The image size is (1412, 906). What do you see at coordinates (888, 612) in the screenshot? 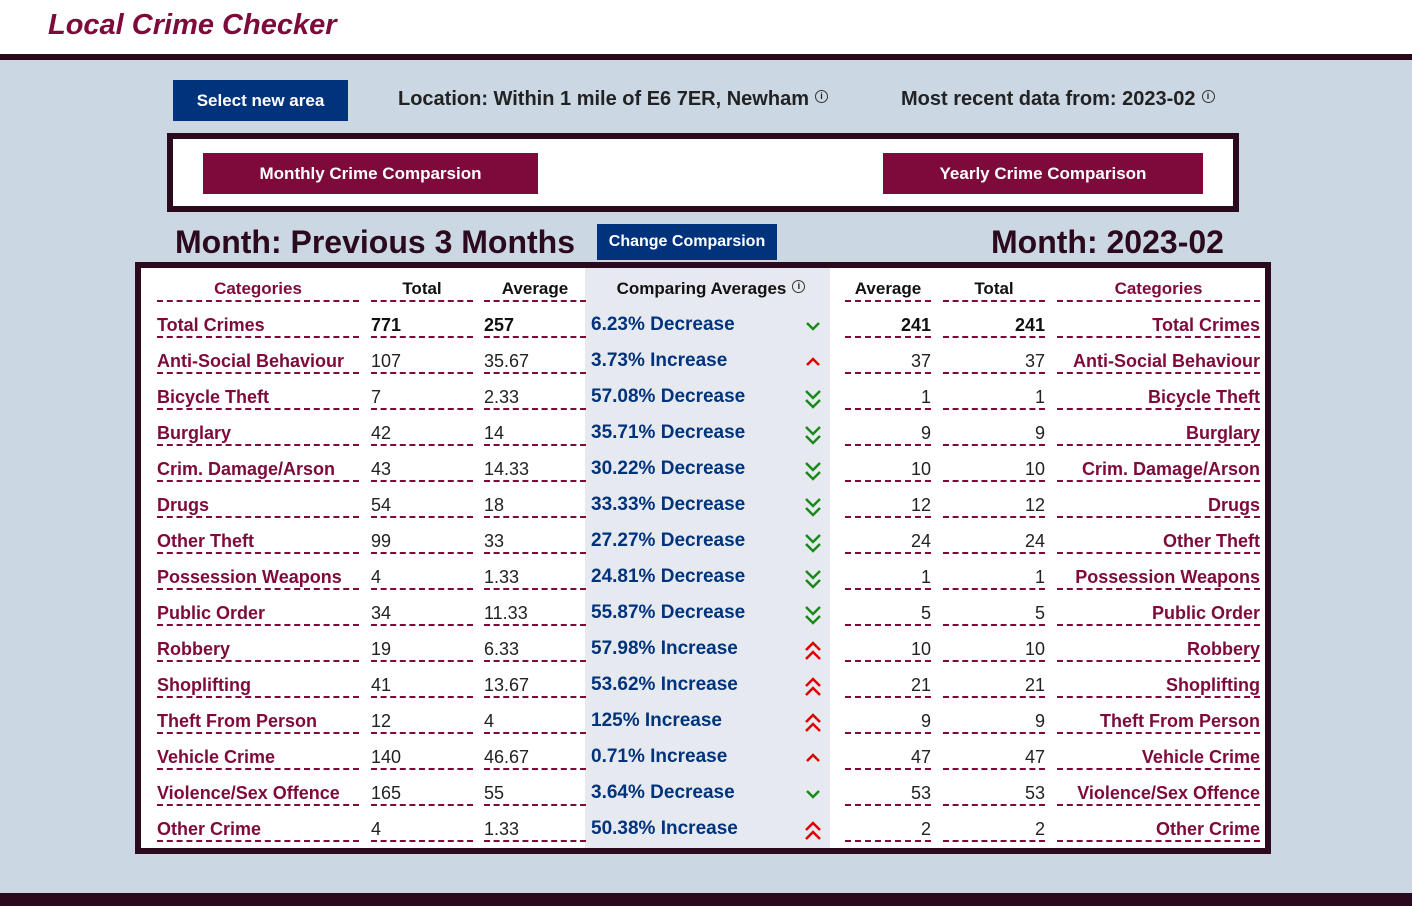
I see `current-average-cell: 5` at bounding box center [888, 612].